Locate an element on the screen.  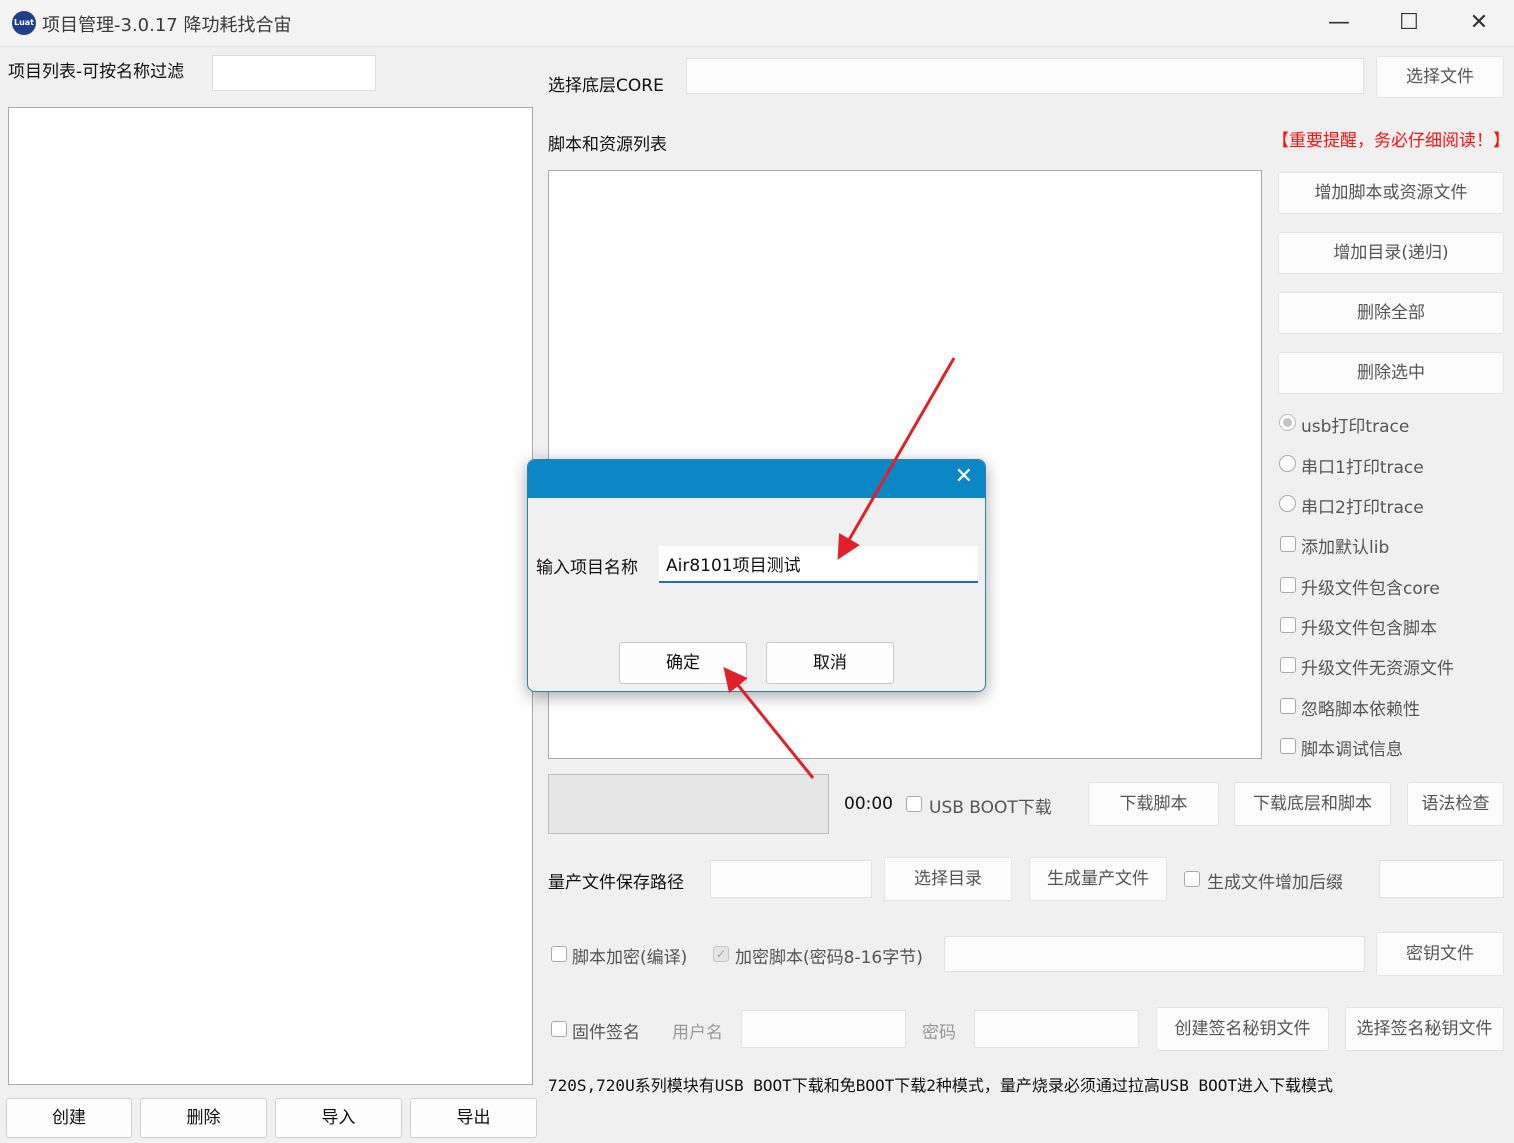
delete-project-button: 删除 is located at coordinates (203, 1118).